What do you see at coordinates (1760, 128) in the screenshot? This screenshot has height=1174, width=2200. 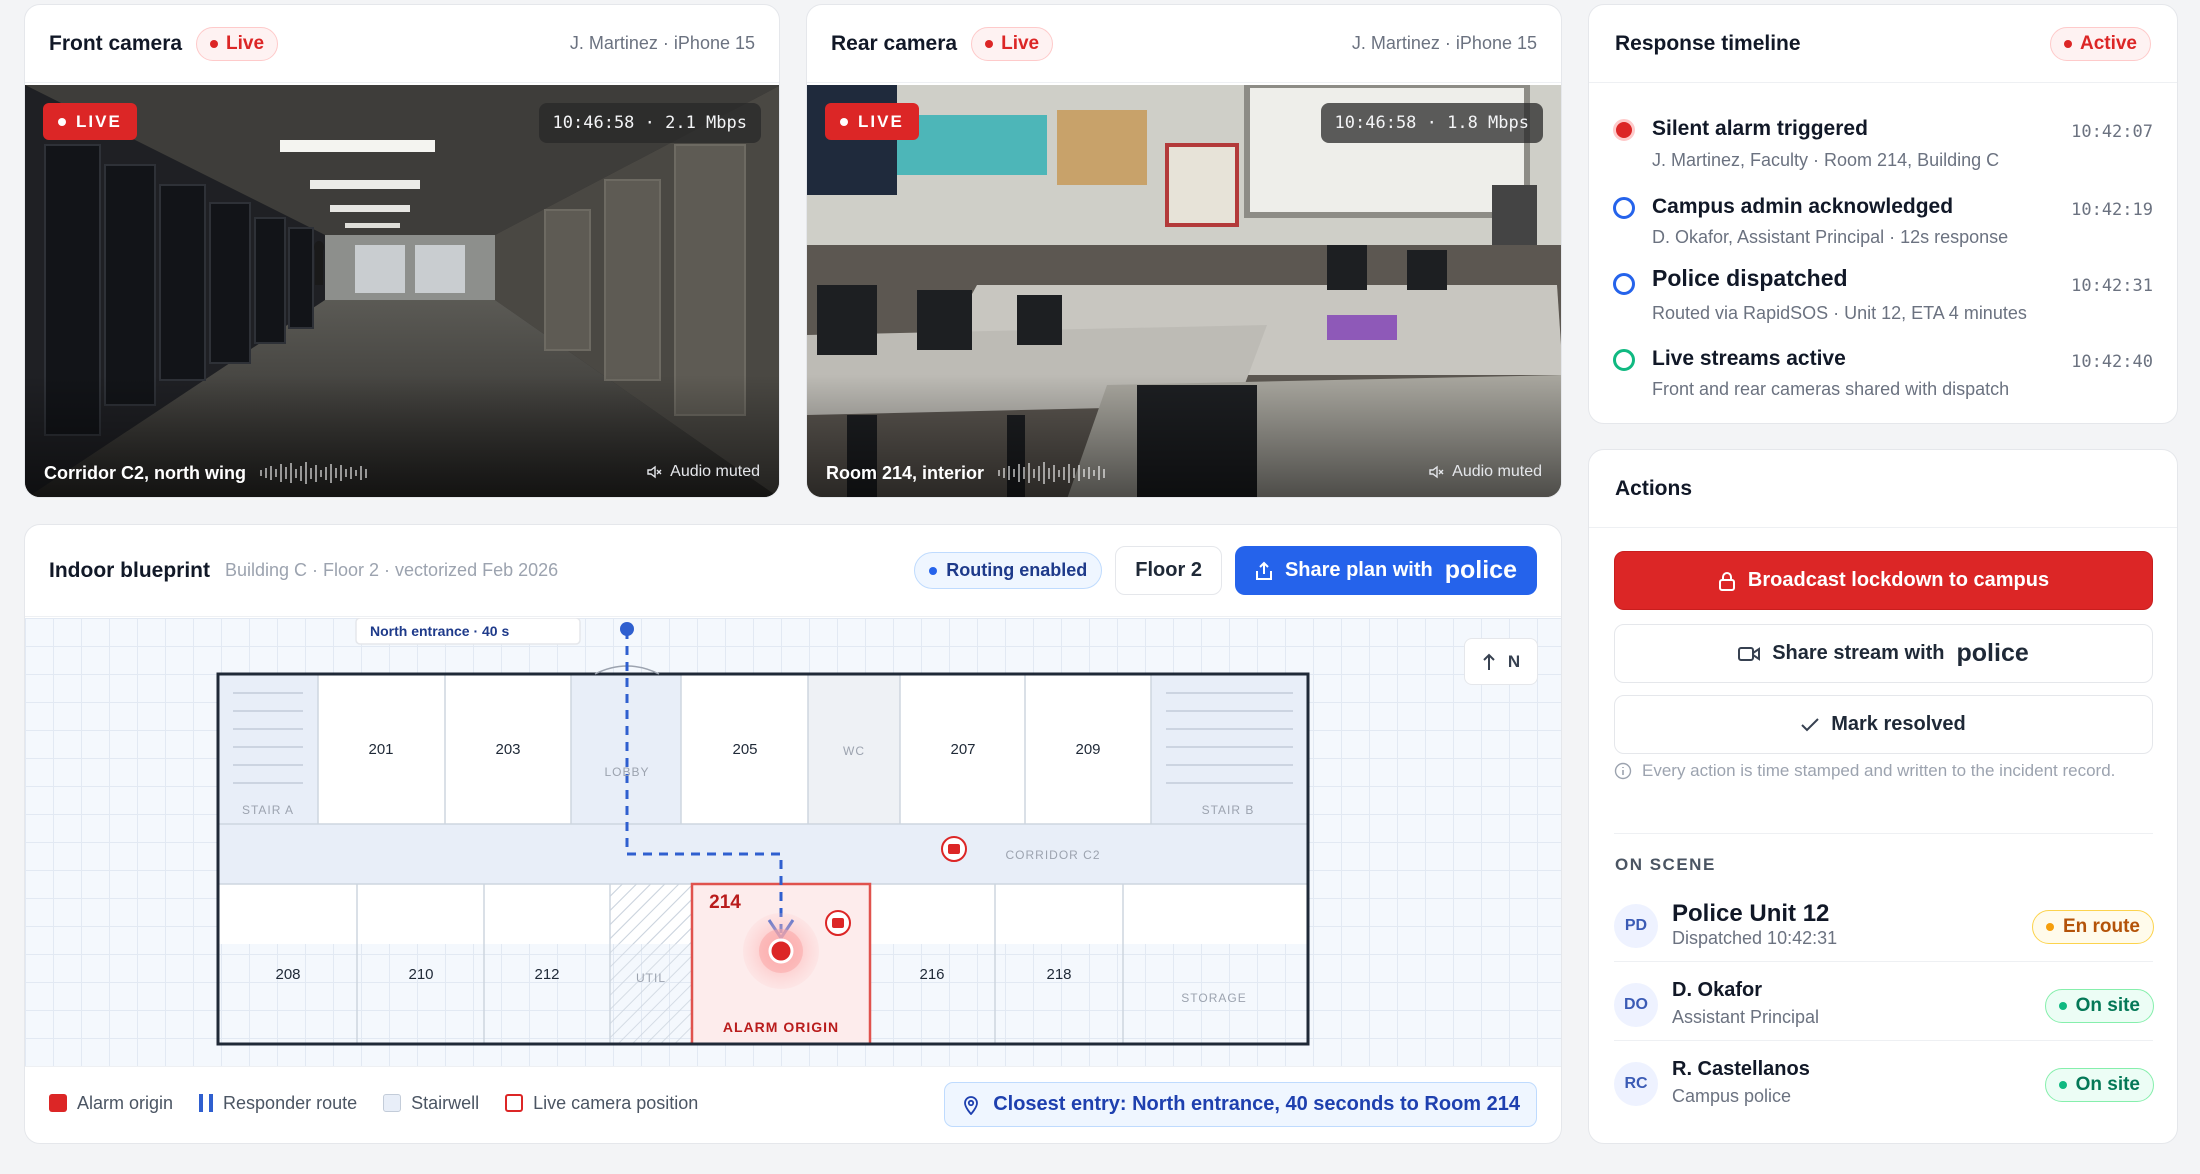 I see `timeline-event-title: Silent alarm triggered` at bounding box center [1760, 128].